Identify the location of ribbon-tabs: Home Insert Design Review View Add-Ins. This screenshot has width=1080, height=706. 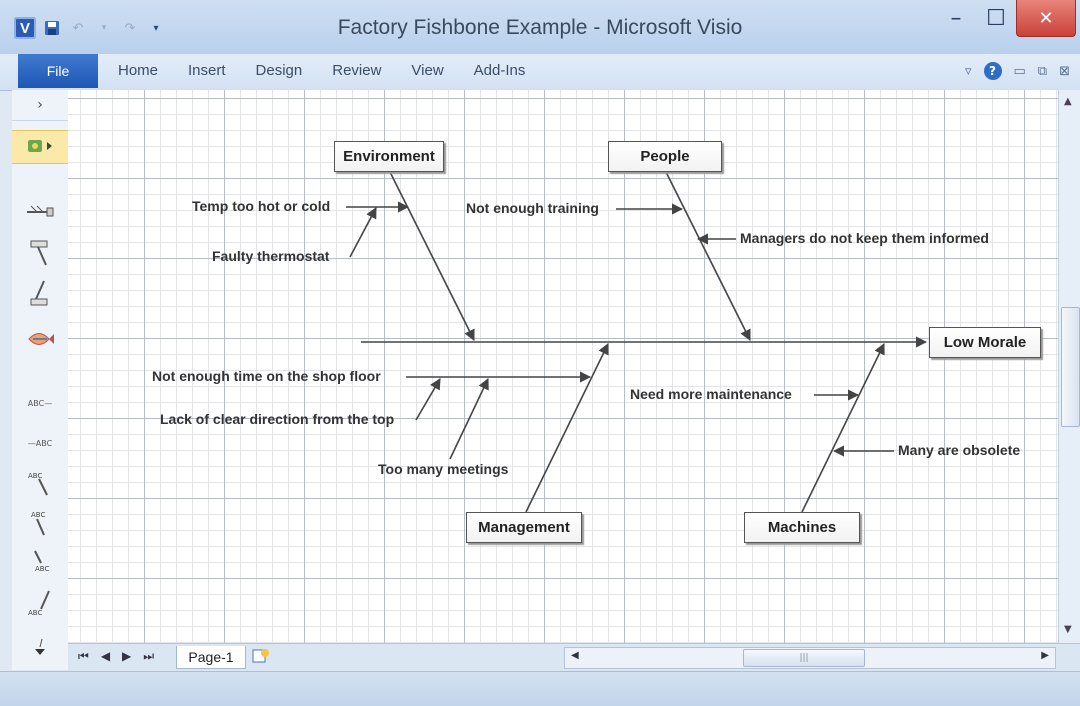
(336, 70).